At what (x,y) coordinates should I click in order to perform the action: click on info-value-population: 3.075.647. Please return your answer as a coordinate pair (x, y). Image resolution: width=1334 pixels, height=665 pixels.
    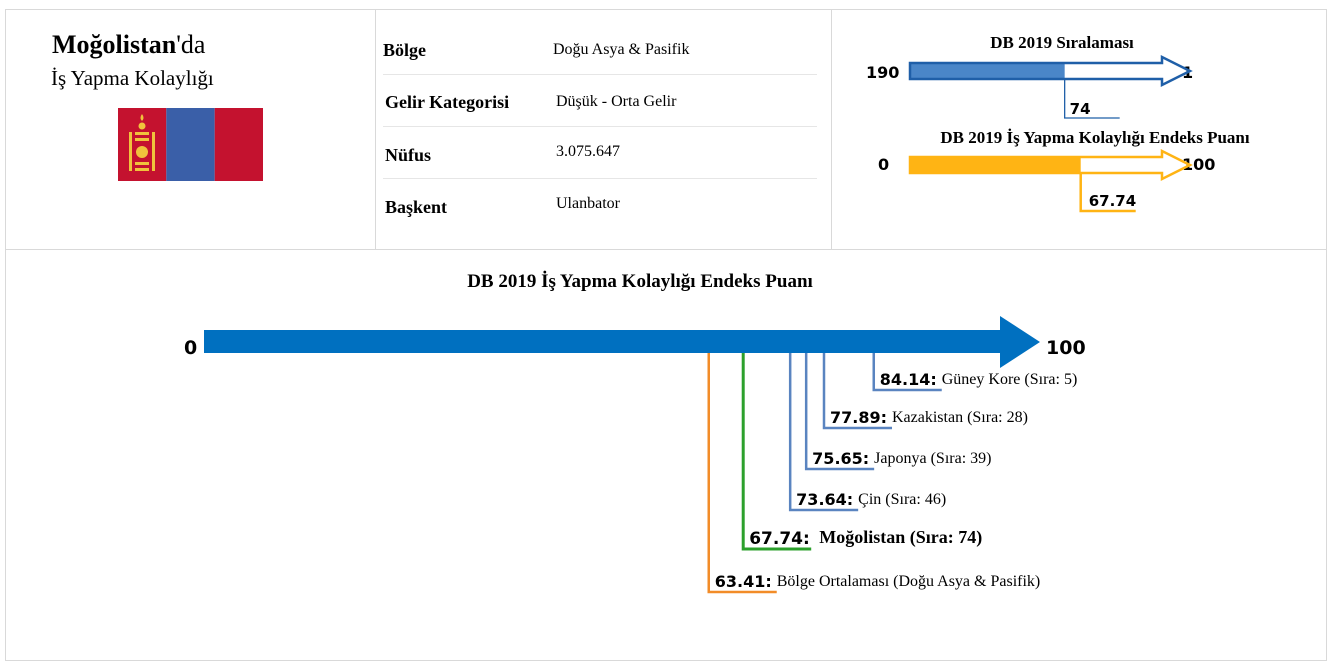
    Looking at the image, I should click on (588, 151).